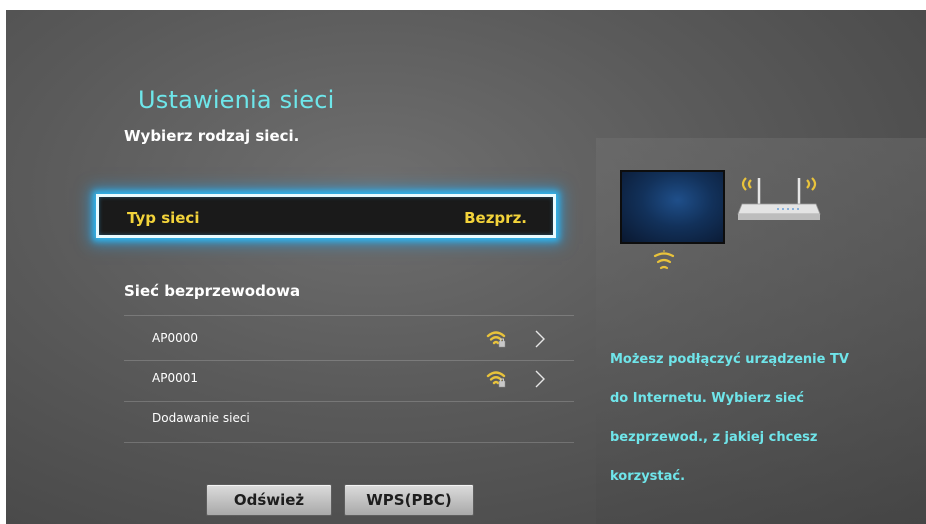 This screenshot has width=926, height=524. What do you see at coordinates (163, 218) in the screenshot?
I see `network-type-label: Typ sieci` at bounding box center [163, 218].